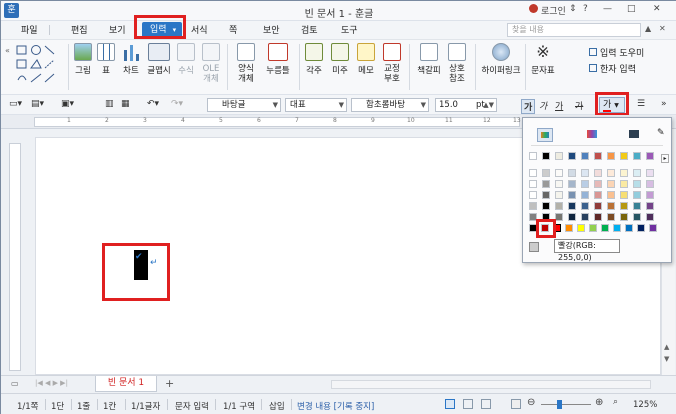 Image resolution: width=676 pixels, height=414 pixels. What do you see at coordinates (662, 28) in the screenshot?
I see `close-doc-icon: ✕` at bounding box center [662, 28].